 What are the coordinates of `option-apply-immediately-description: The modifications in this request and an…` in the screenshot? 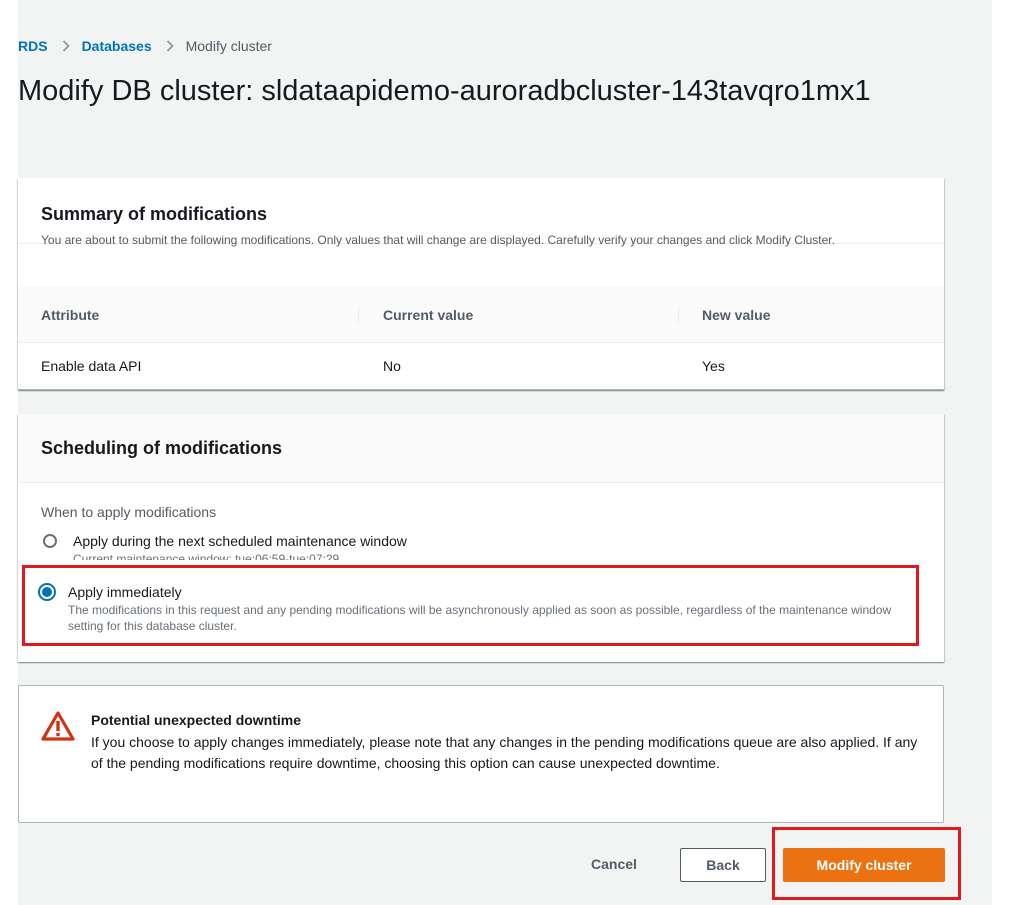 It's located at (480, 618).